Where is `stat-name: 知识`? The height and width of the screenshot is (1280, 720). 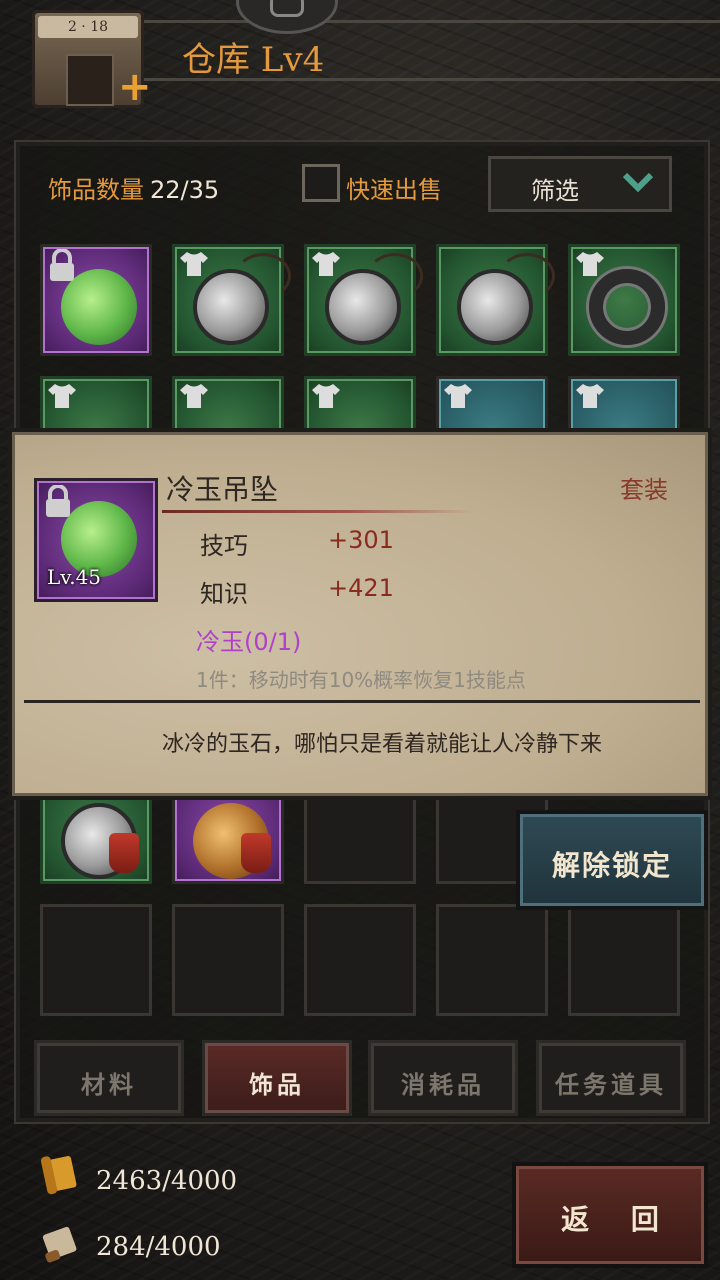
stat-name: 知识 is located at coordinates (224, 594).